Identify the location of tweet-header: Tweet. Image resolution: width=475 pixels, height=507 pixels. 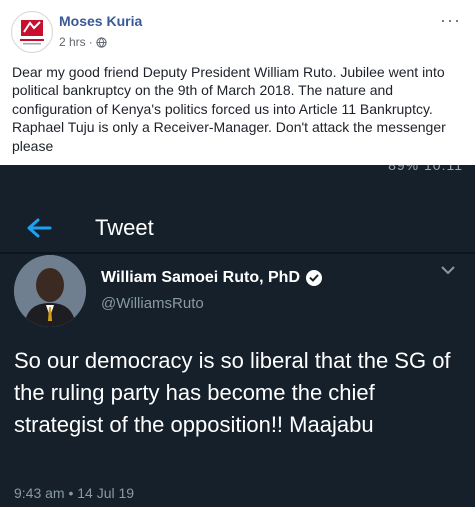
(237, 214).